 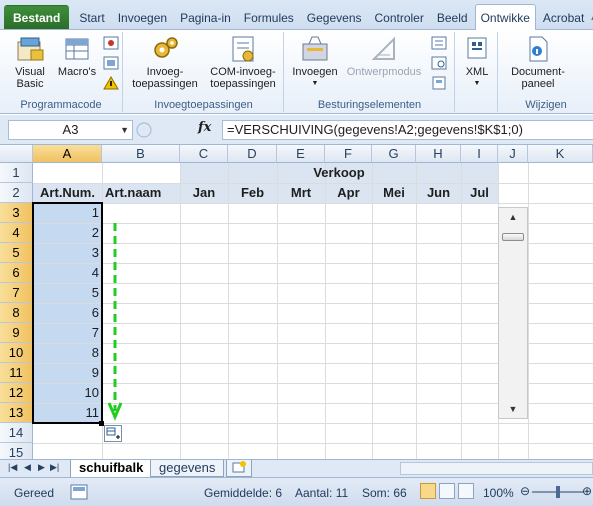 I want to click on sheet-tab-bar: |◀ ◀ ▶ ▶| schuifbalk gegevens, so click(x=296, y=468).